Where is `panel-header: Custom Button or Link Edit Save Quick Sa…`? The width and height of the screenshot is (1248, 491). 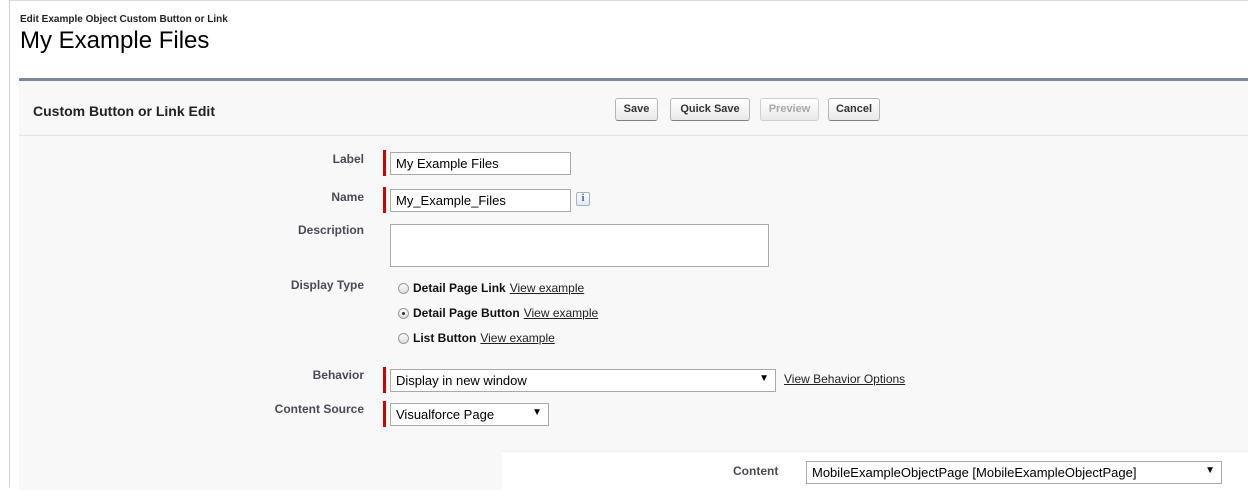 panel-header: Custom Button or Link Edit Save Quick Sa… is located at coordinates (633, 108).